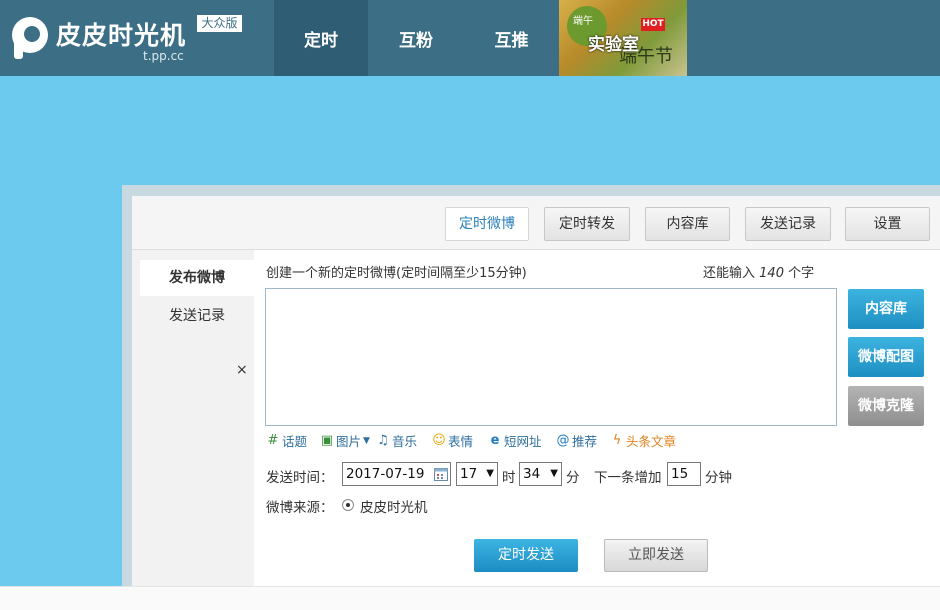  I want to click on headline-article-button: ϟ 头条文章, so click(643, 440).